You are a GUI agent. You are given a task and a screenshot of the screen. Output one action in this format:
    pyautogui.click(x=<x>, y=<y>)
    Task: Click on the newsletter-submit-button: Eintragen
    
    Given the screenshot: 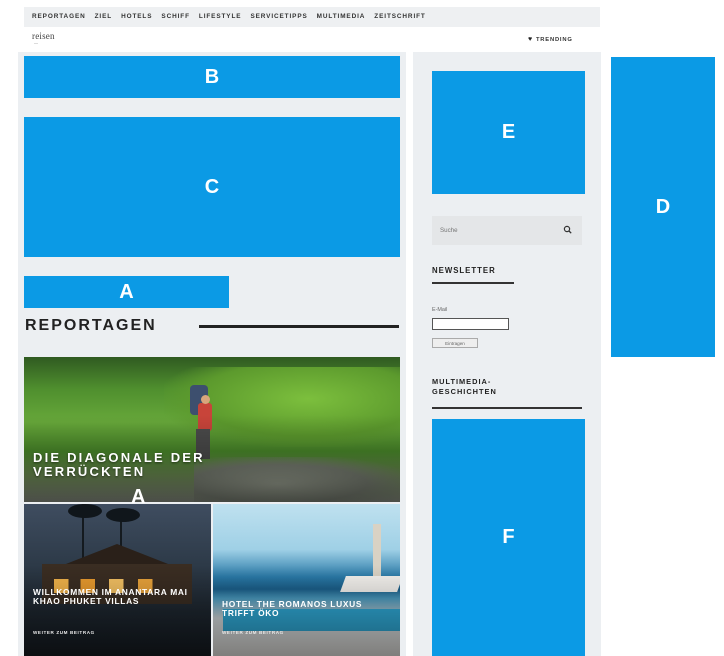 What is the action you would take?
    pyautogui.click(x=455, y=343)
    